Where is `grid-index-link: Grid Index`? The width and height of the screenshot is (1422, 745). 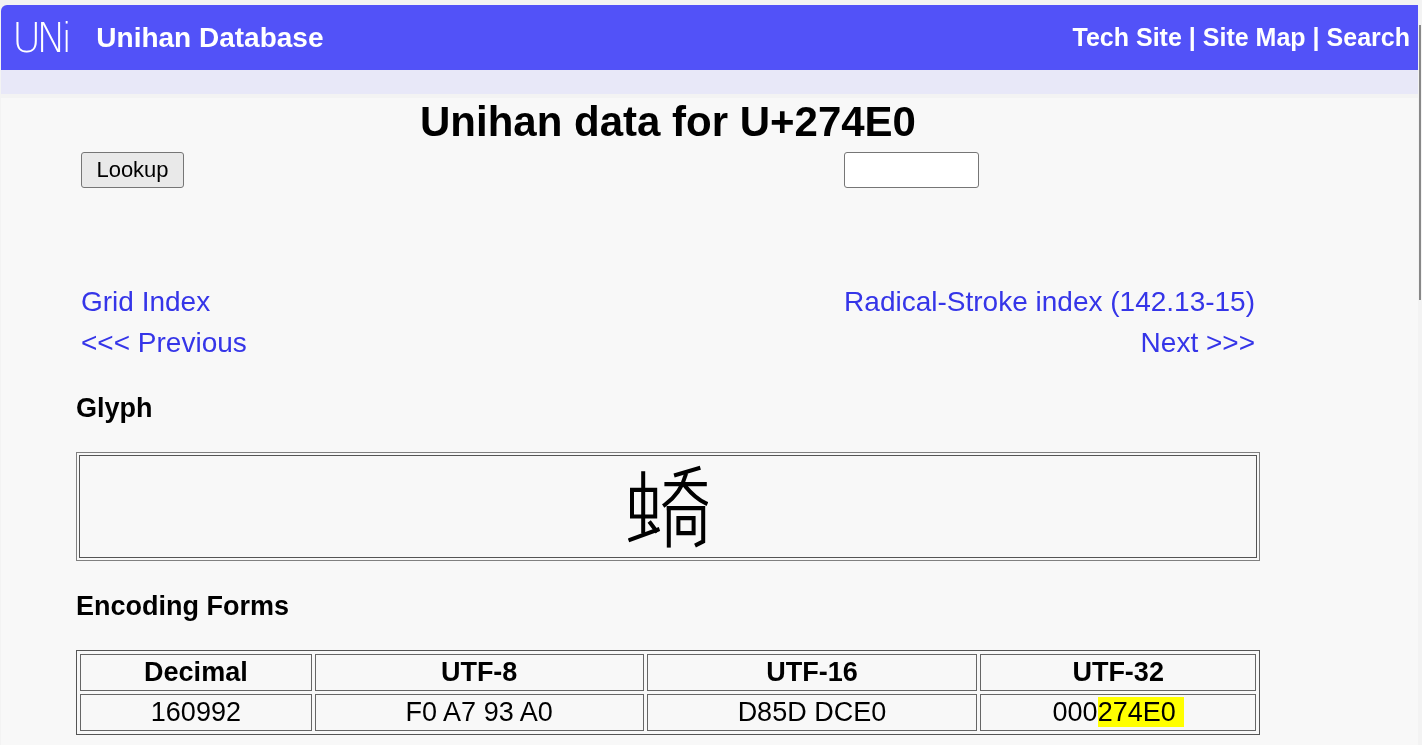 grid-index-link: Grid Index is located at coordinates (146, 301).